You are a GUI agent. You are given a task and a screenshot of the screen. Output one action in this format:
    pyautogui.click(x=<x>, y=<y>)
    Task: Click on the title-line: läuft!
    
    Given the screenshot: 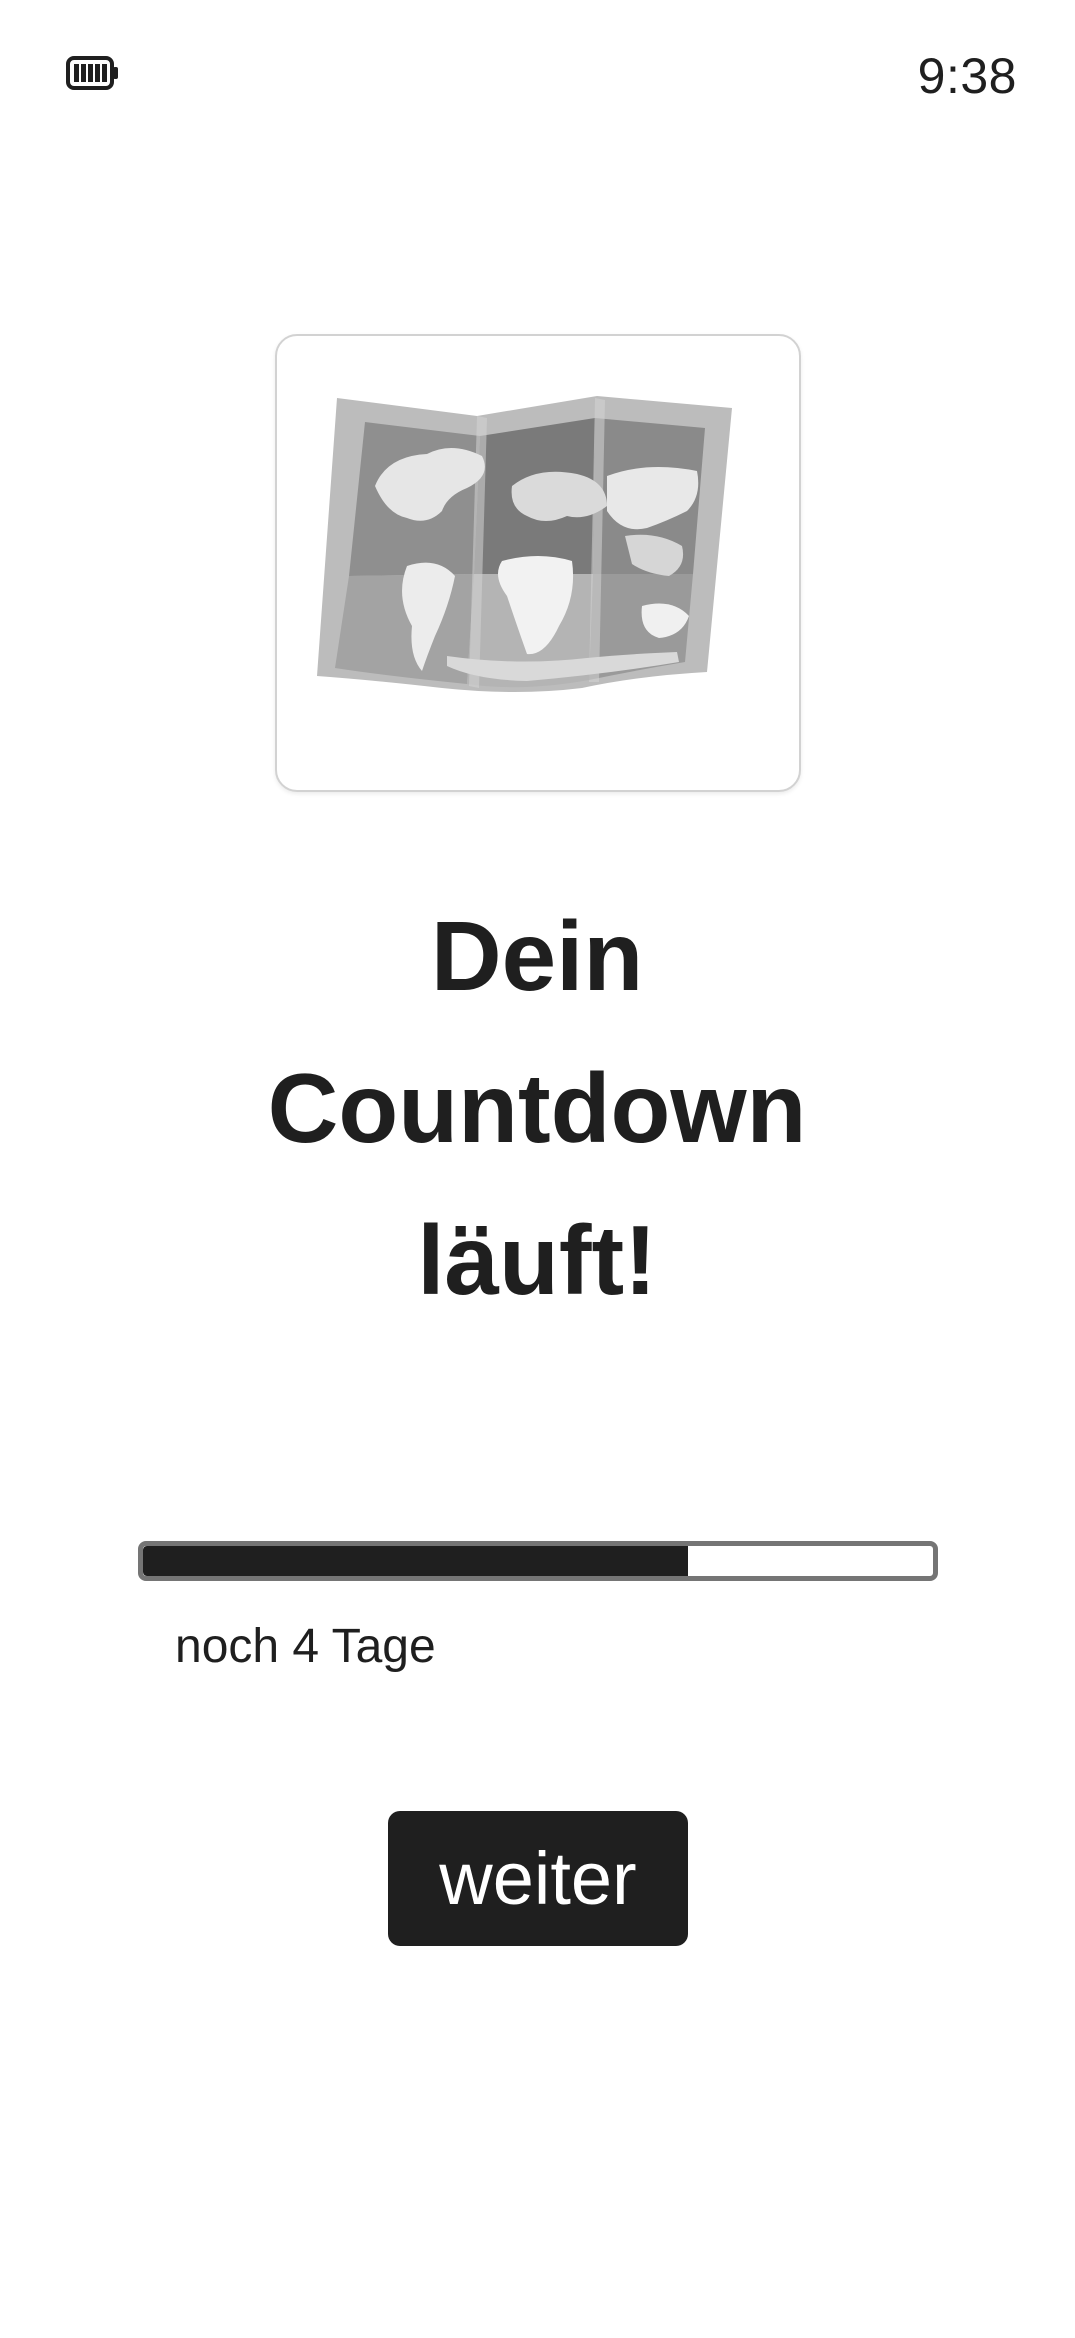 What is the action you would take?
    pyautogui.click(x=537, y=1260)
    